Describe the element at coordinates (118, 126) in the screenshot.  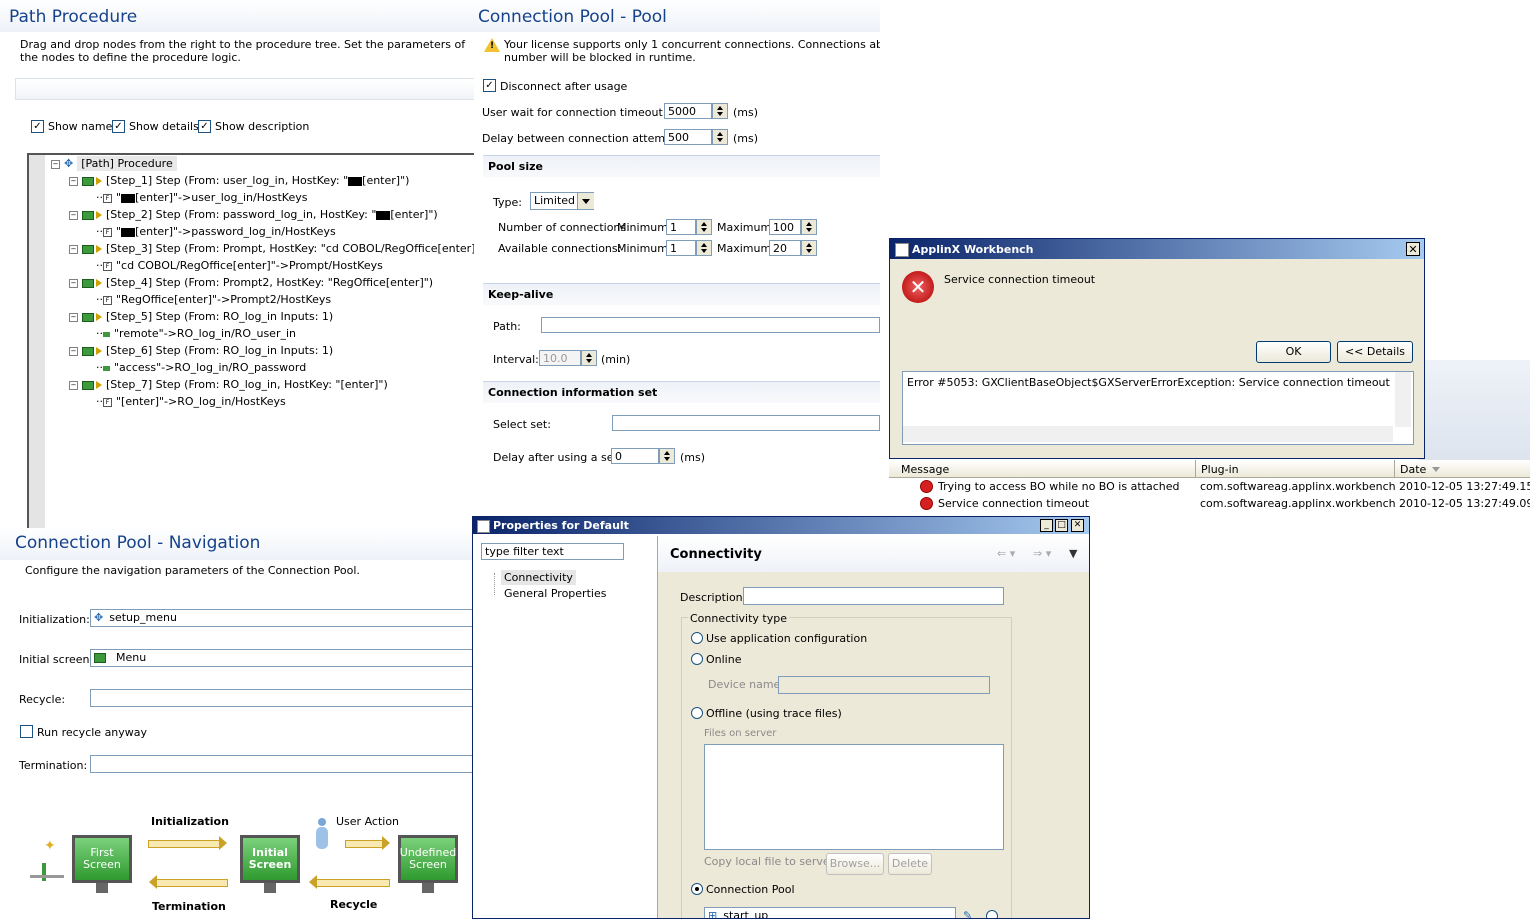
I see `show-details-checkbox: ✓` at that location.